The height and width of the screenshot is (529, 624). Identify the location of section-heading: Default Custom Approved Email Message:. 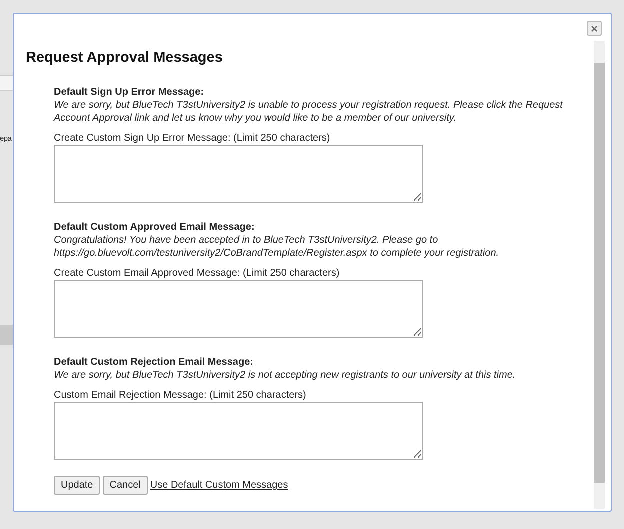
(155, 227).